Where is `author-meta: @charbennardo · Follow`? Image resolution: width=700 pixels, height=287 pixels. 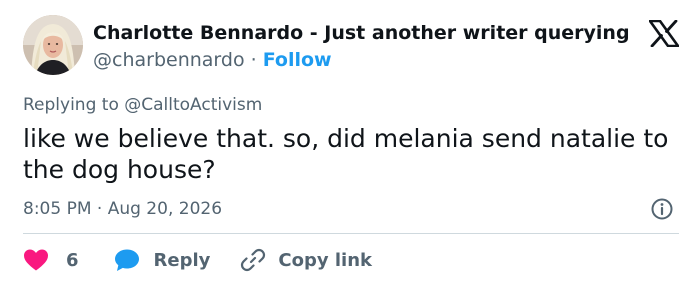
author-meta: @charbennardo · Follow is located at coordinates (212, 60).